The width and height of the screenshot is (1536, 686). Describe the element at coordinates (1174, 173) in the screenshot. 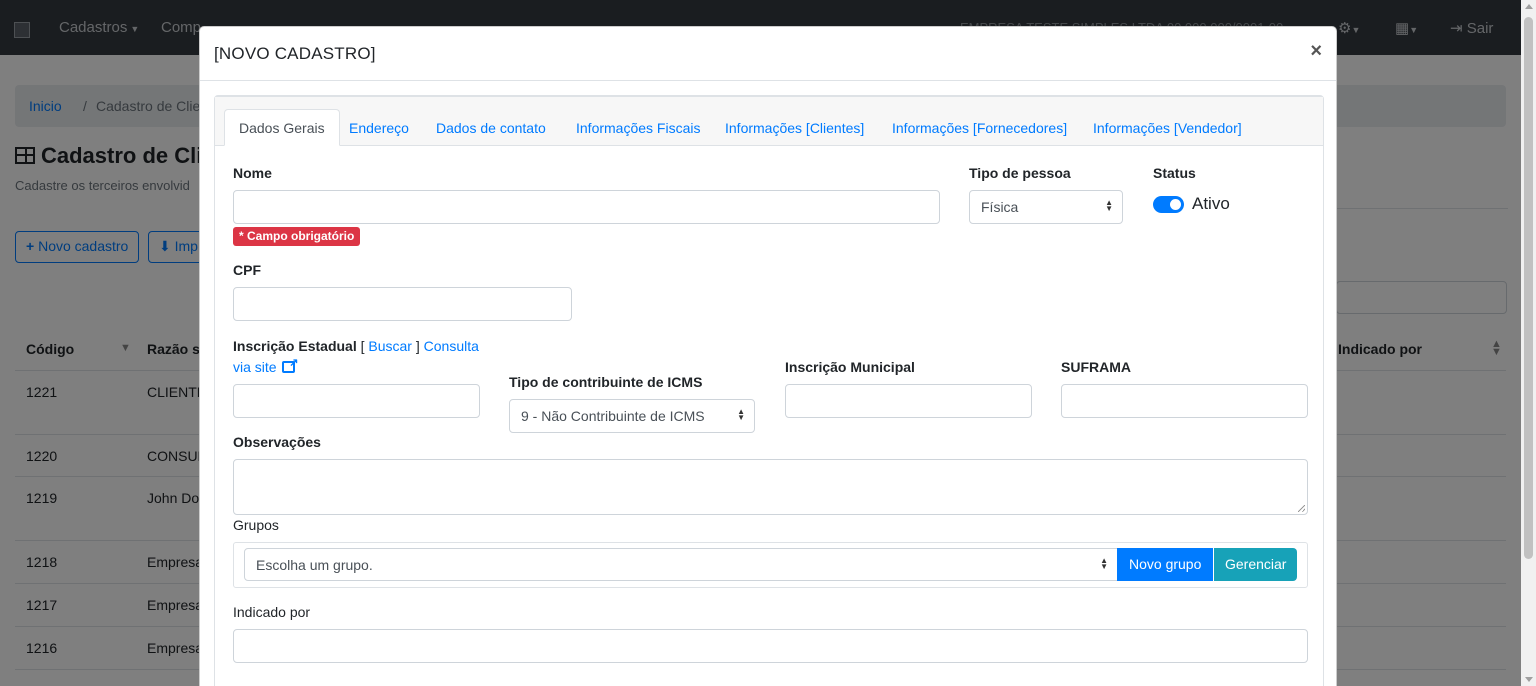

I see `status-label: Status` at that location.